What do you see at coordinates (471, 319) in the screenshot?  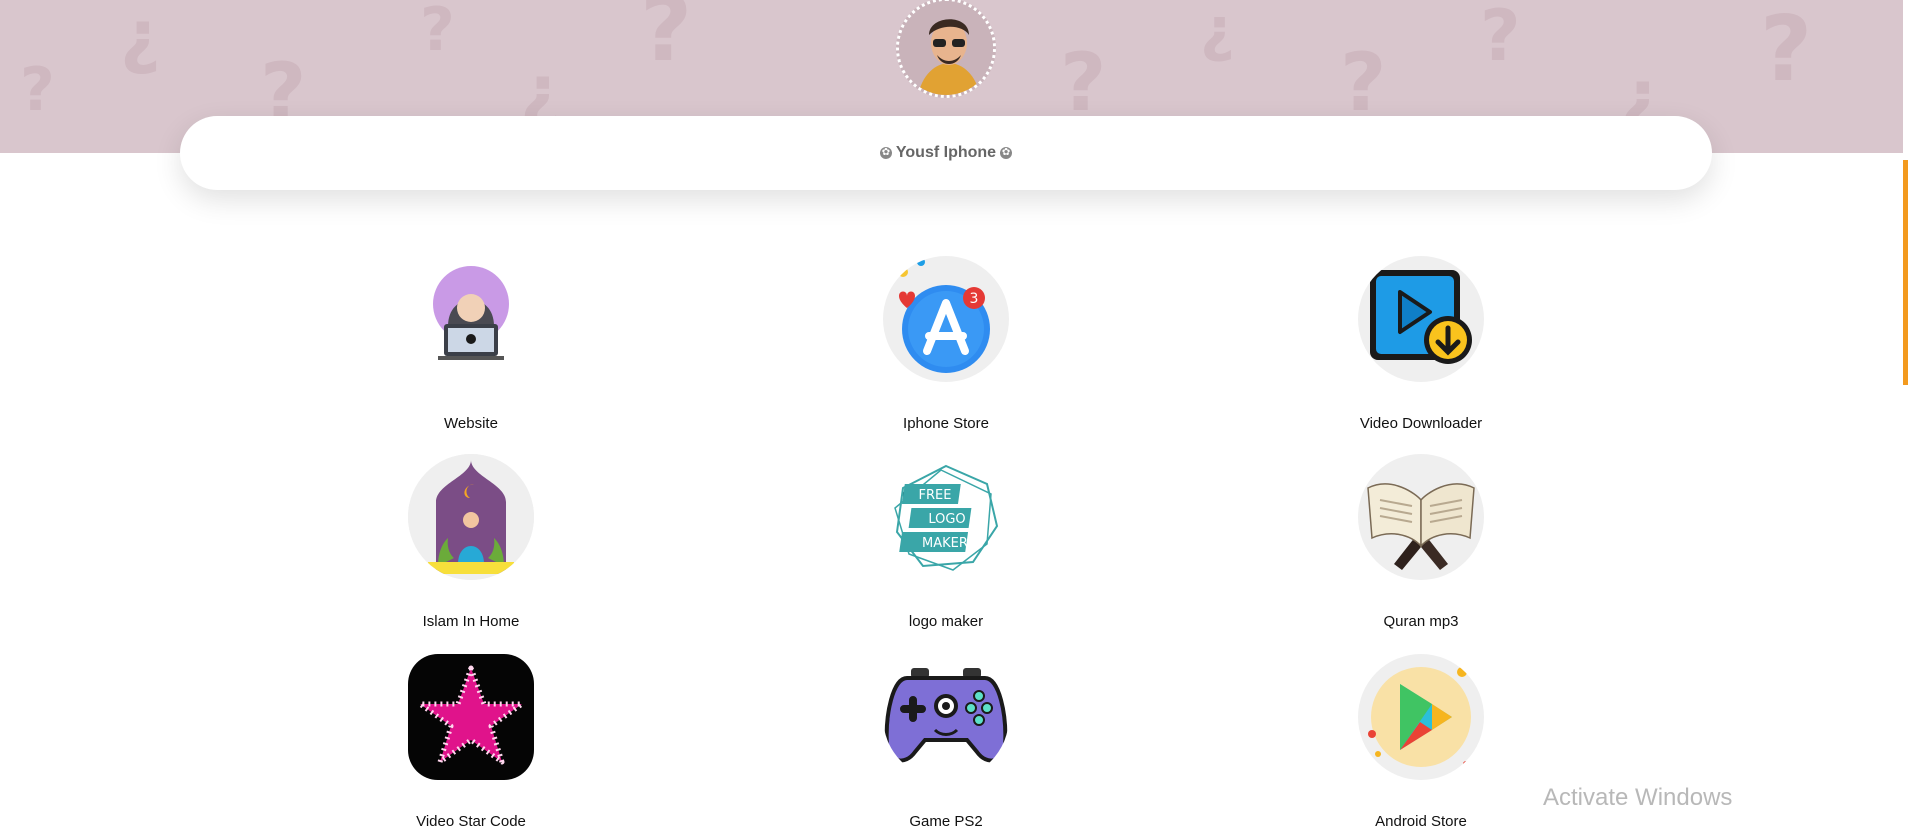 I see `hacker-laptop-icon` at bounding box center [471, 319].